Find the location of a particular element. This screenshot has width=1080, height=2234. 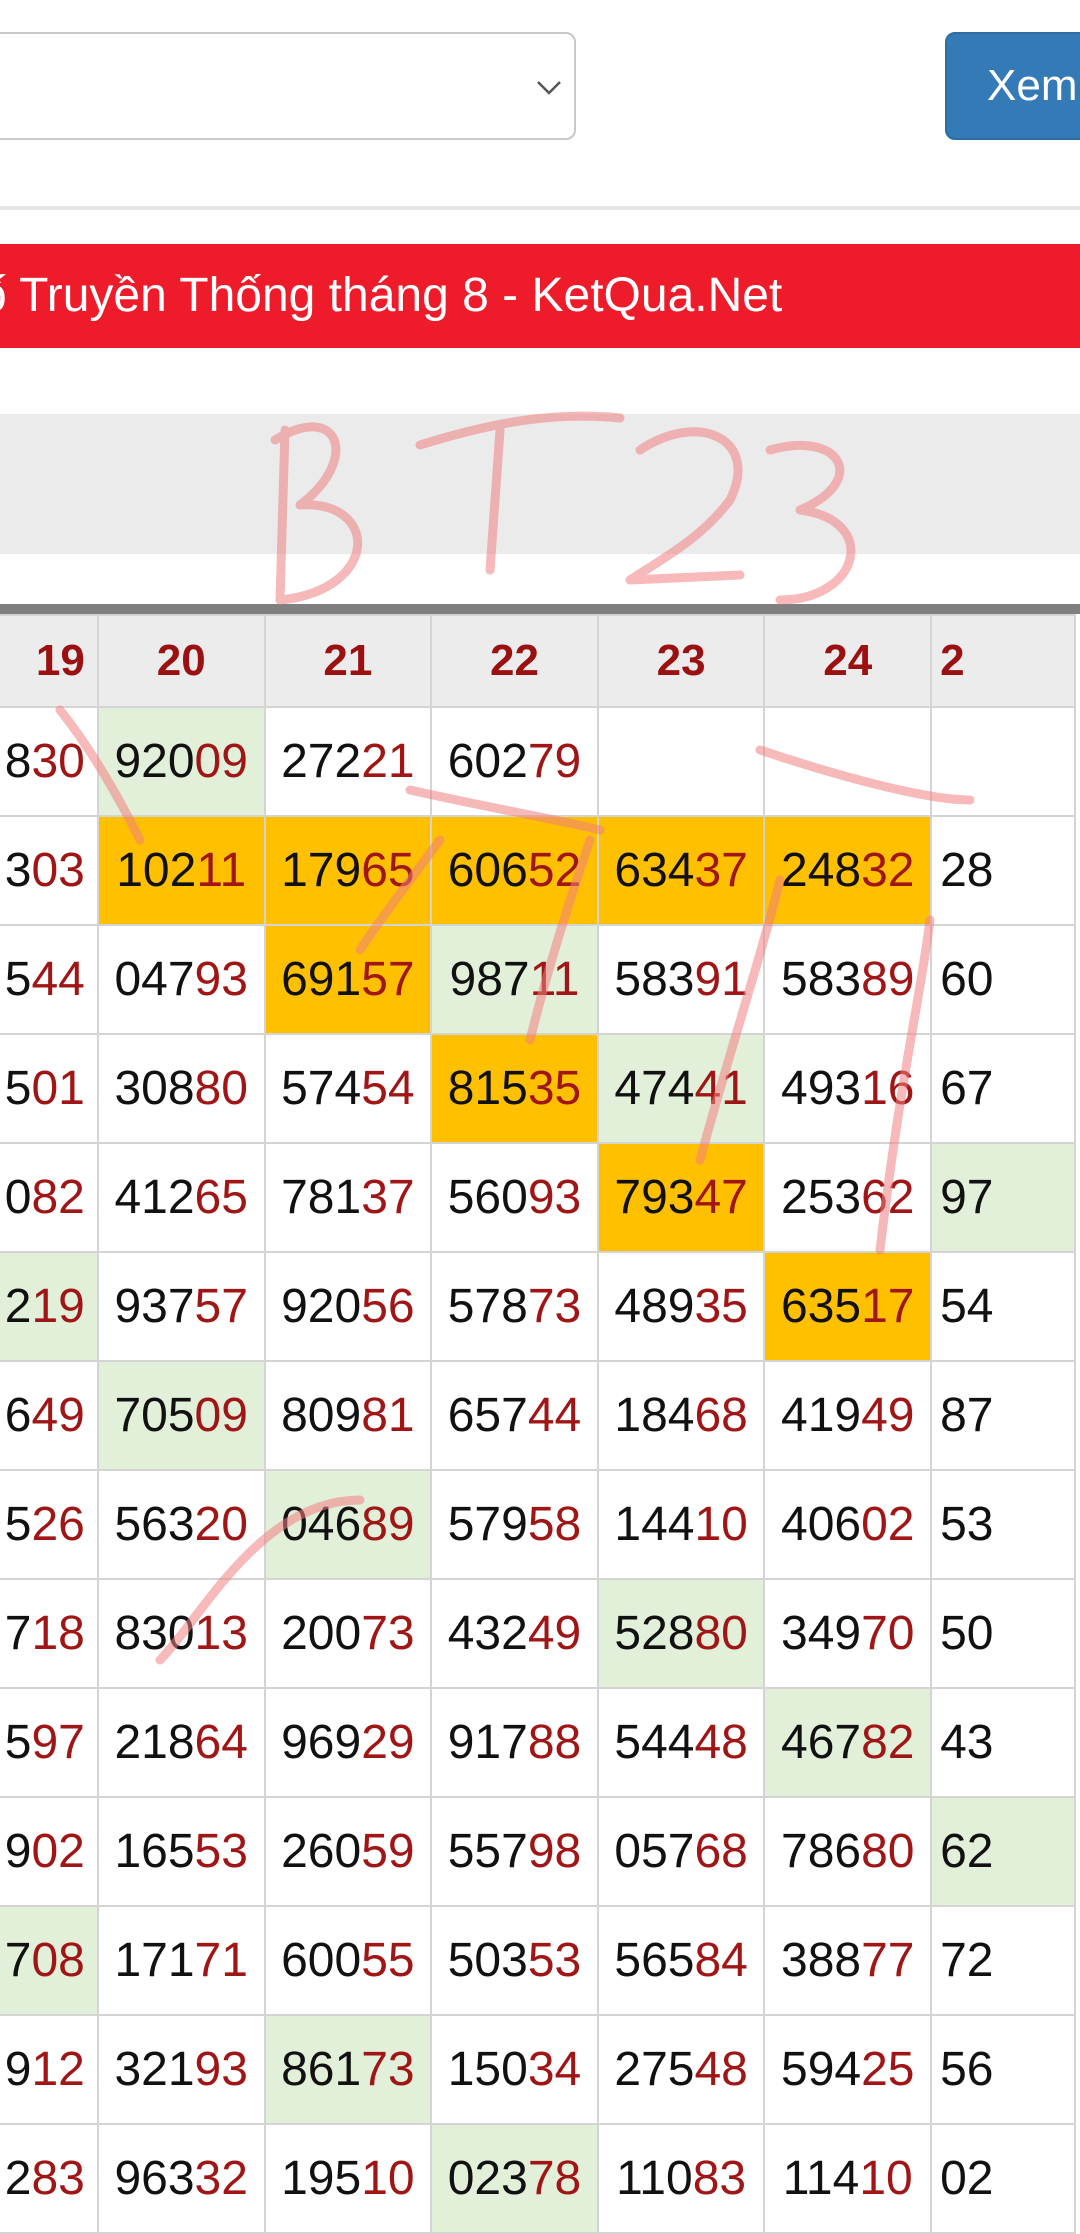

result-cell: 283 is located at coordinates (49, 2178).